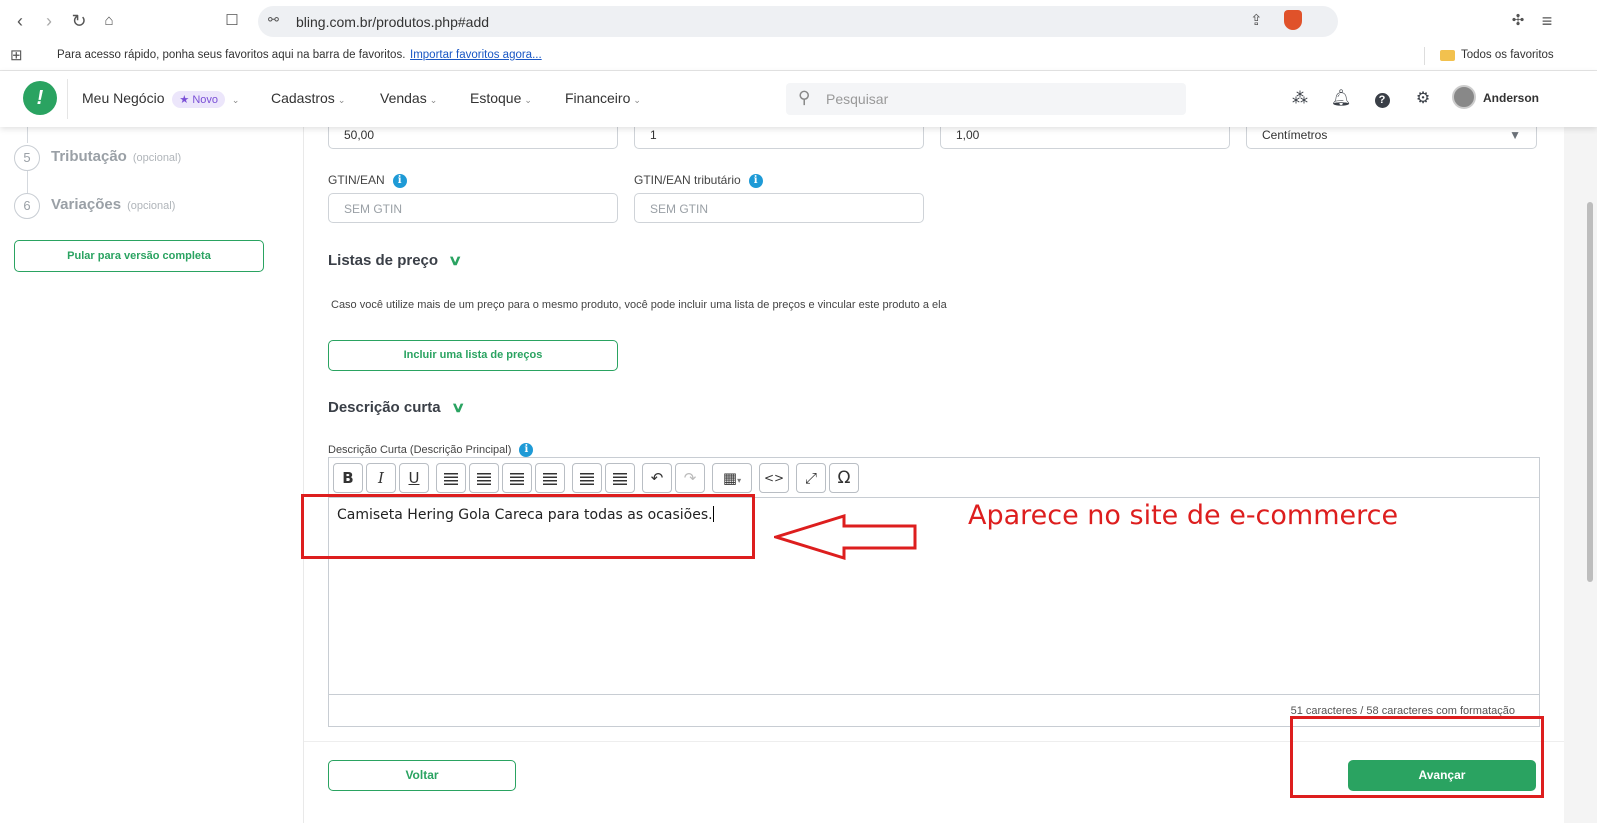 The width and height of the screenshot is (1597, 823). Describe the element at coordinates (934, 478) in the screenshot. I see `editor-toolbar: B I U ↶ ↷ ▦▾ <> ⤢ Ω` at that location.